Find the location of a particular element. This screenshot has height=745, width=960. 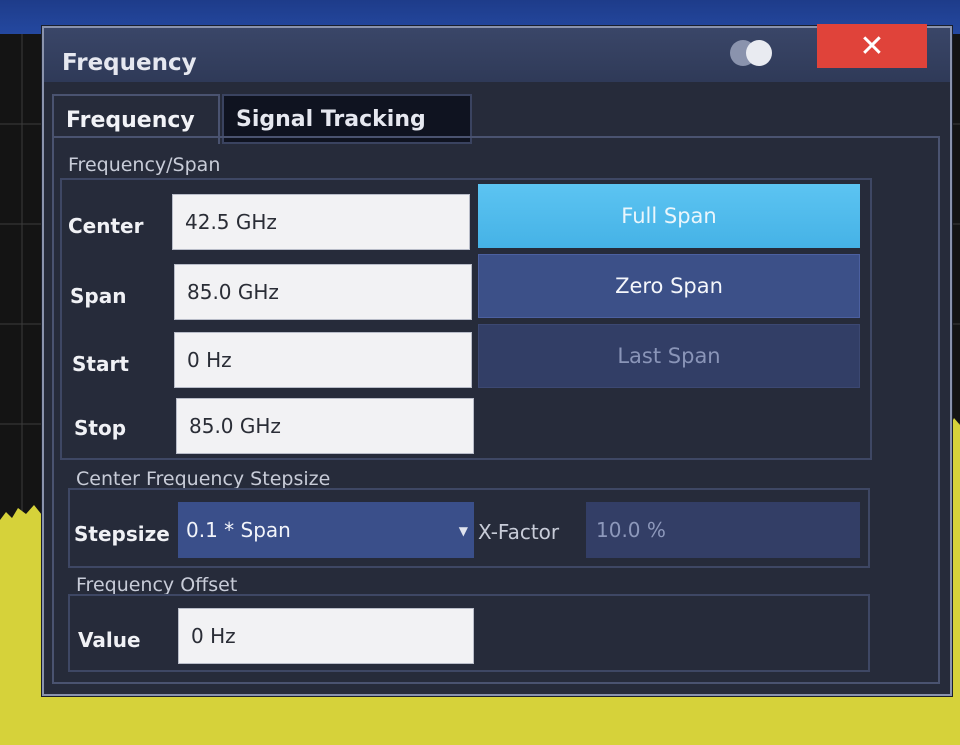

center-input: 42.5 GHz is located at coordinates (321, 222).